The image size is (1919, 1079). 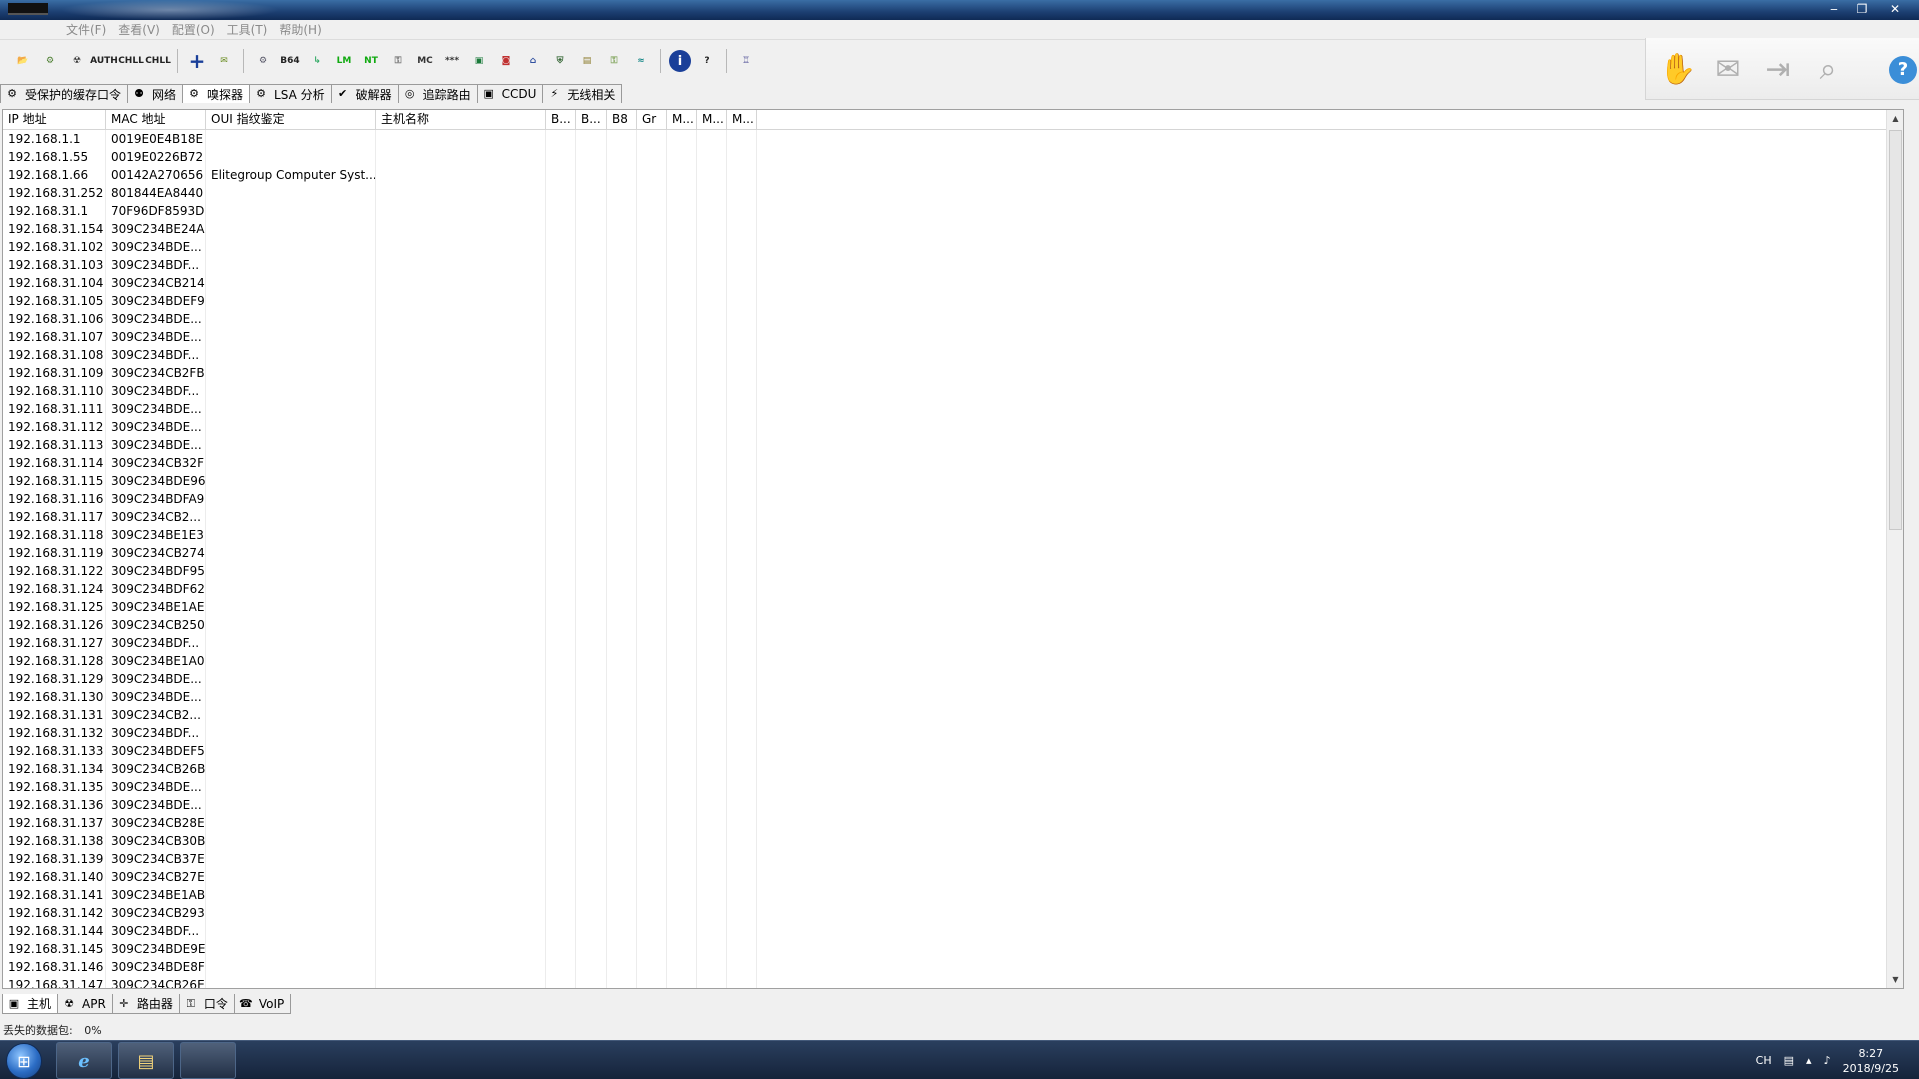 What do you see at coordinates (64, 93) in the screenshot?
I see `tab-top-0: ⚙ 受保护的缓存口令` at bounding box center [64, 93].